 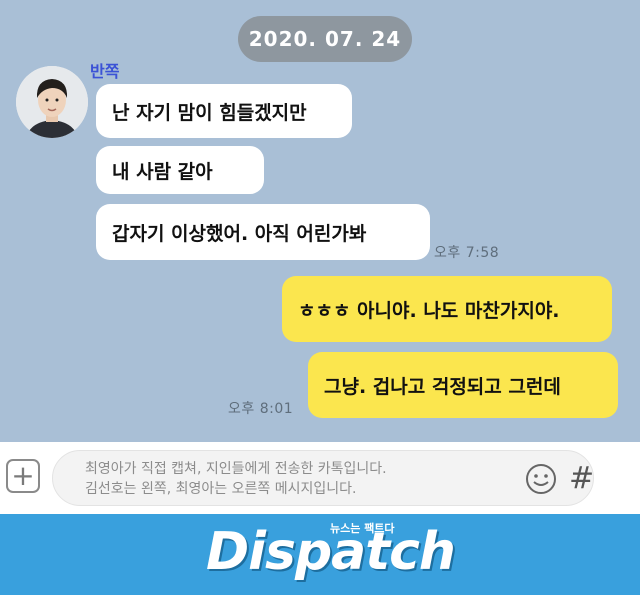 I want to click on placeholder-line: 김선호는 왼쪽, 최영아는 오른쪽 메시지입니다., so click(x=221, y=489).